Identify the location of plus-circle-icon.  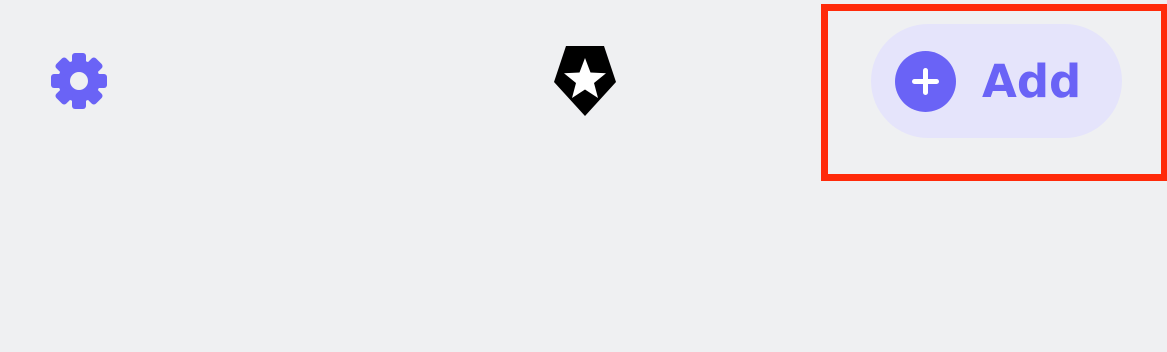
(925, 81).